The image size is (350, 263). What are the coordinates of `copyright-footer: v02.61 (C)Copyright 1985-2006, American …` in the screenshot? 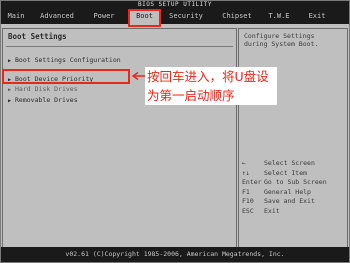 It's located at (175, 254).